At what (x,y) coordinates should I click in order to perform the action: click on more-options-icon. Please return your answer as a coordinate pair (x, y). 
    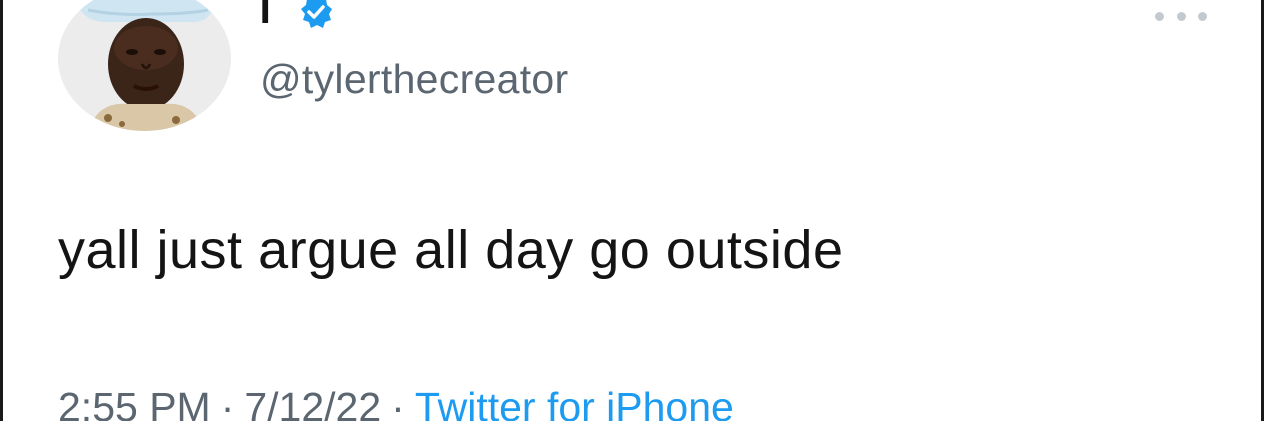
    Looking at the image, I should click on (1181, 16).